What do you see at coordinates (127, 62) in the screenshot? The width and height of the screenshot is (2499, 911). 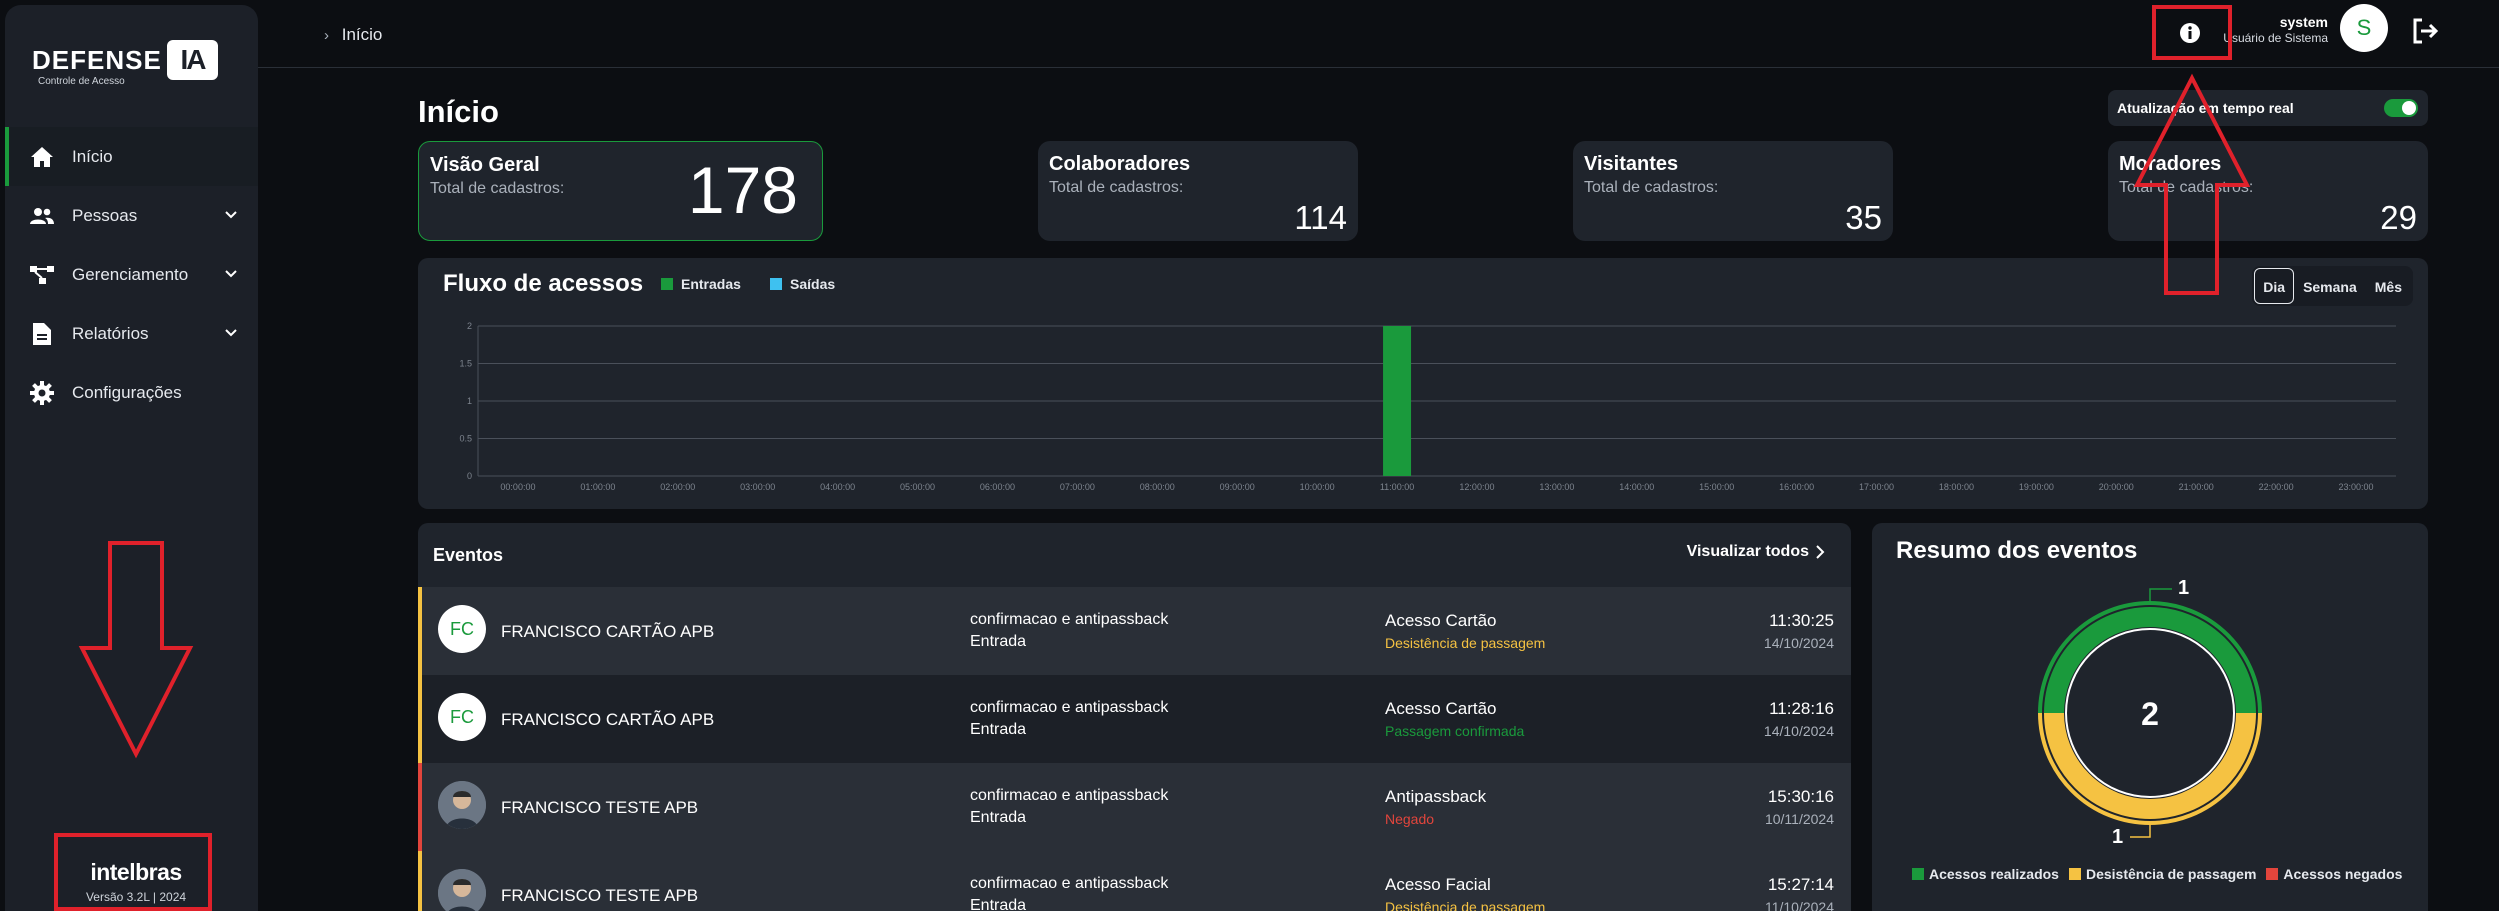 I see `app-logo: DEFENSE IA Controle de Acesso` at bounding box center [127, 62].